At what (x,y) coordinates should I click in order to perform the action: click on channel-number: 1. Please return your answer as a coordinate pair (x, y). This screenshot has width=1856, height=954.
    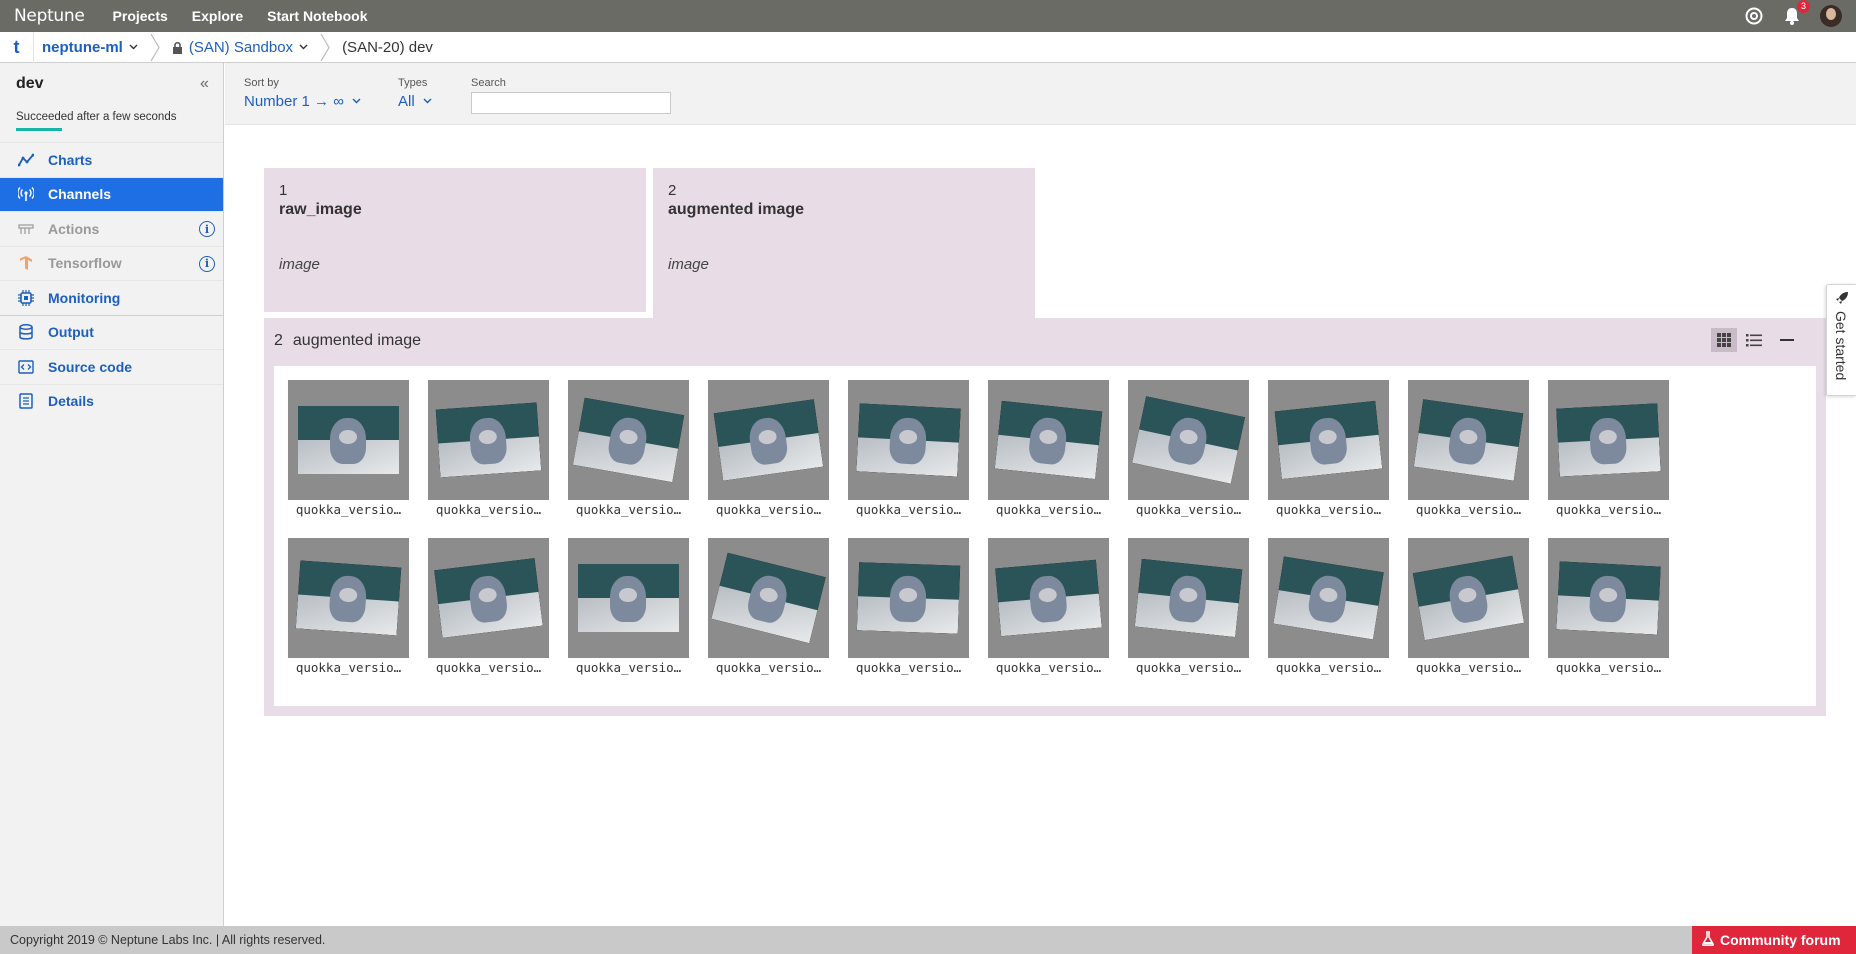
    Looking at the image, I should click on (283, 190).